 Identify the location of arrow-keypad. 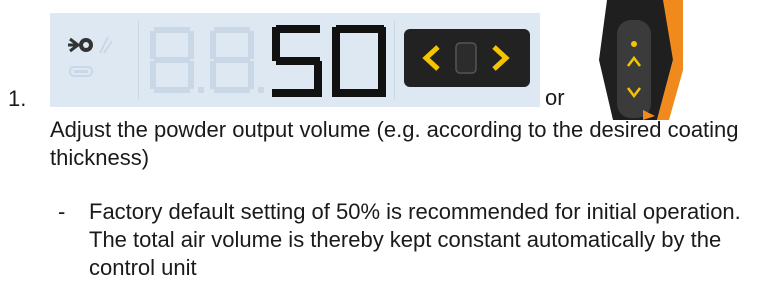
(467, 58).